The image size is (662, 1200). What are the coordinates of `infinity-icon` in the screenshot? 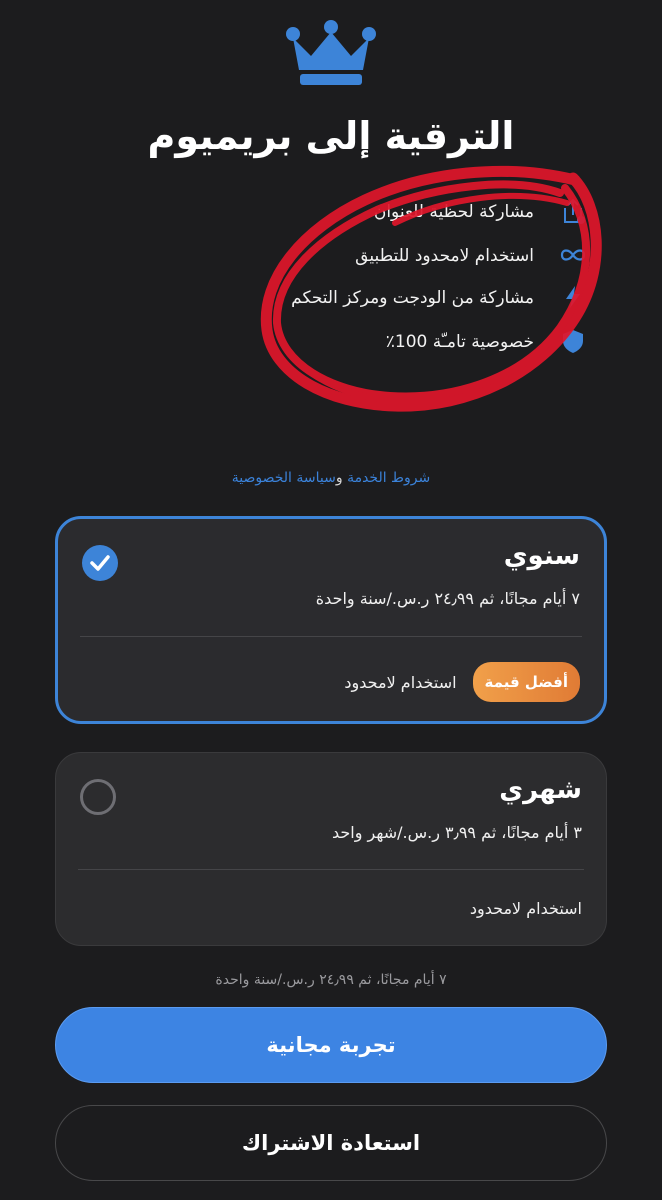 It's located at (573, 255).